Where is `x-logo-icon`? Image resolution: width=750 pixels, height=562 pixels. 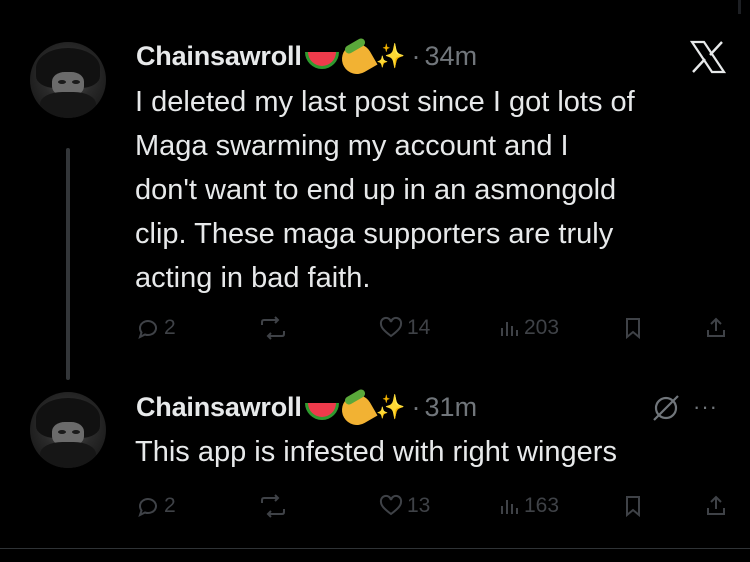
x-logo-icon is located at coordinates (708, 57).